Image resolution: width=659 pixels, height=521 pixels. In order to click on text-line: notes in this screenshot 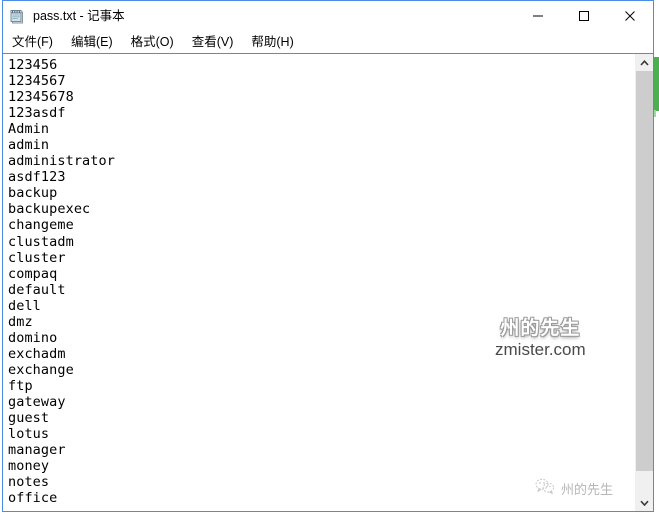, I will do `click(29, 482)`.